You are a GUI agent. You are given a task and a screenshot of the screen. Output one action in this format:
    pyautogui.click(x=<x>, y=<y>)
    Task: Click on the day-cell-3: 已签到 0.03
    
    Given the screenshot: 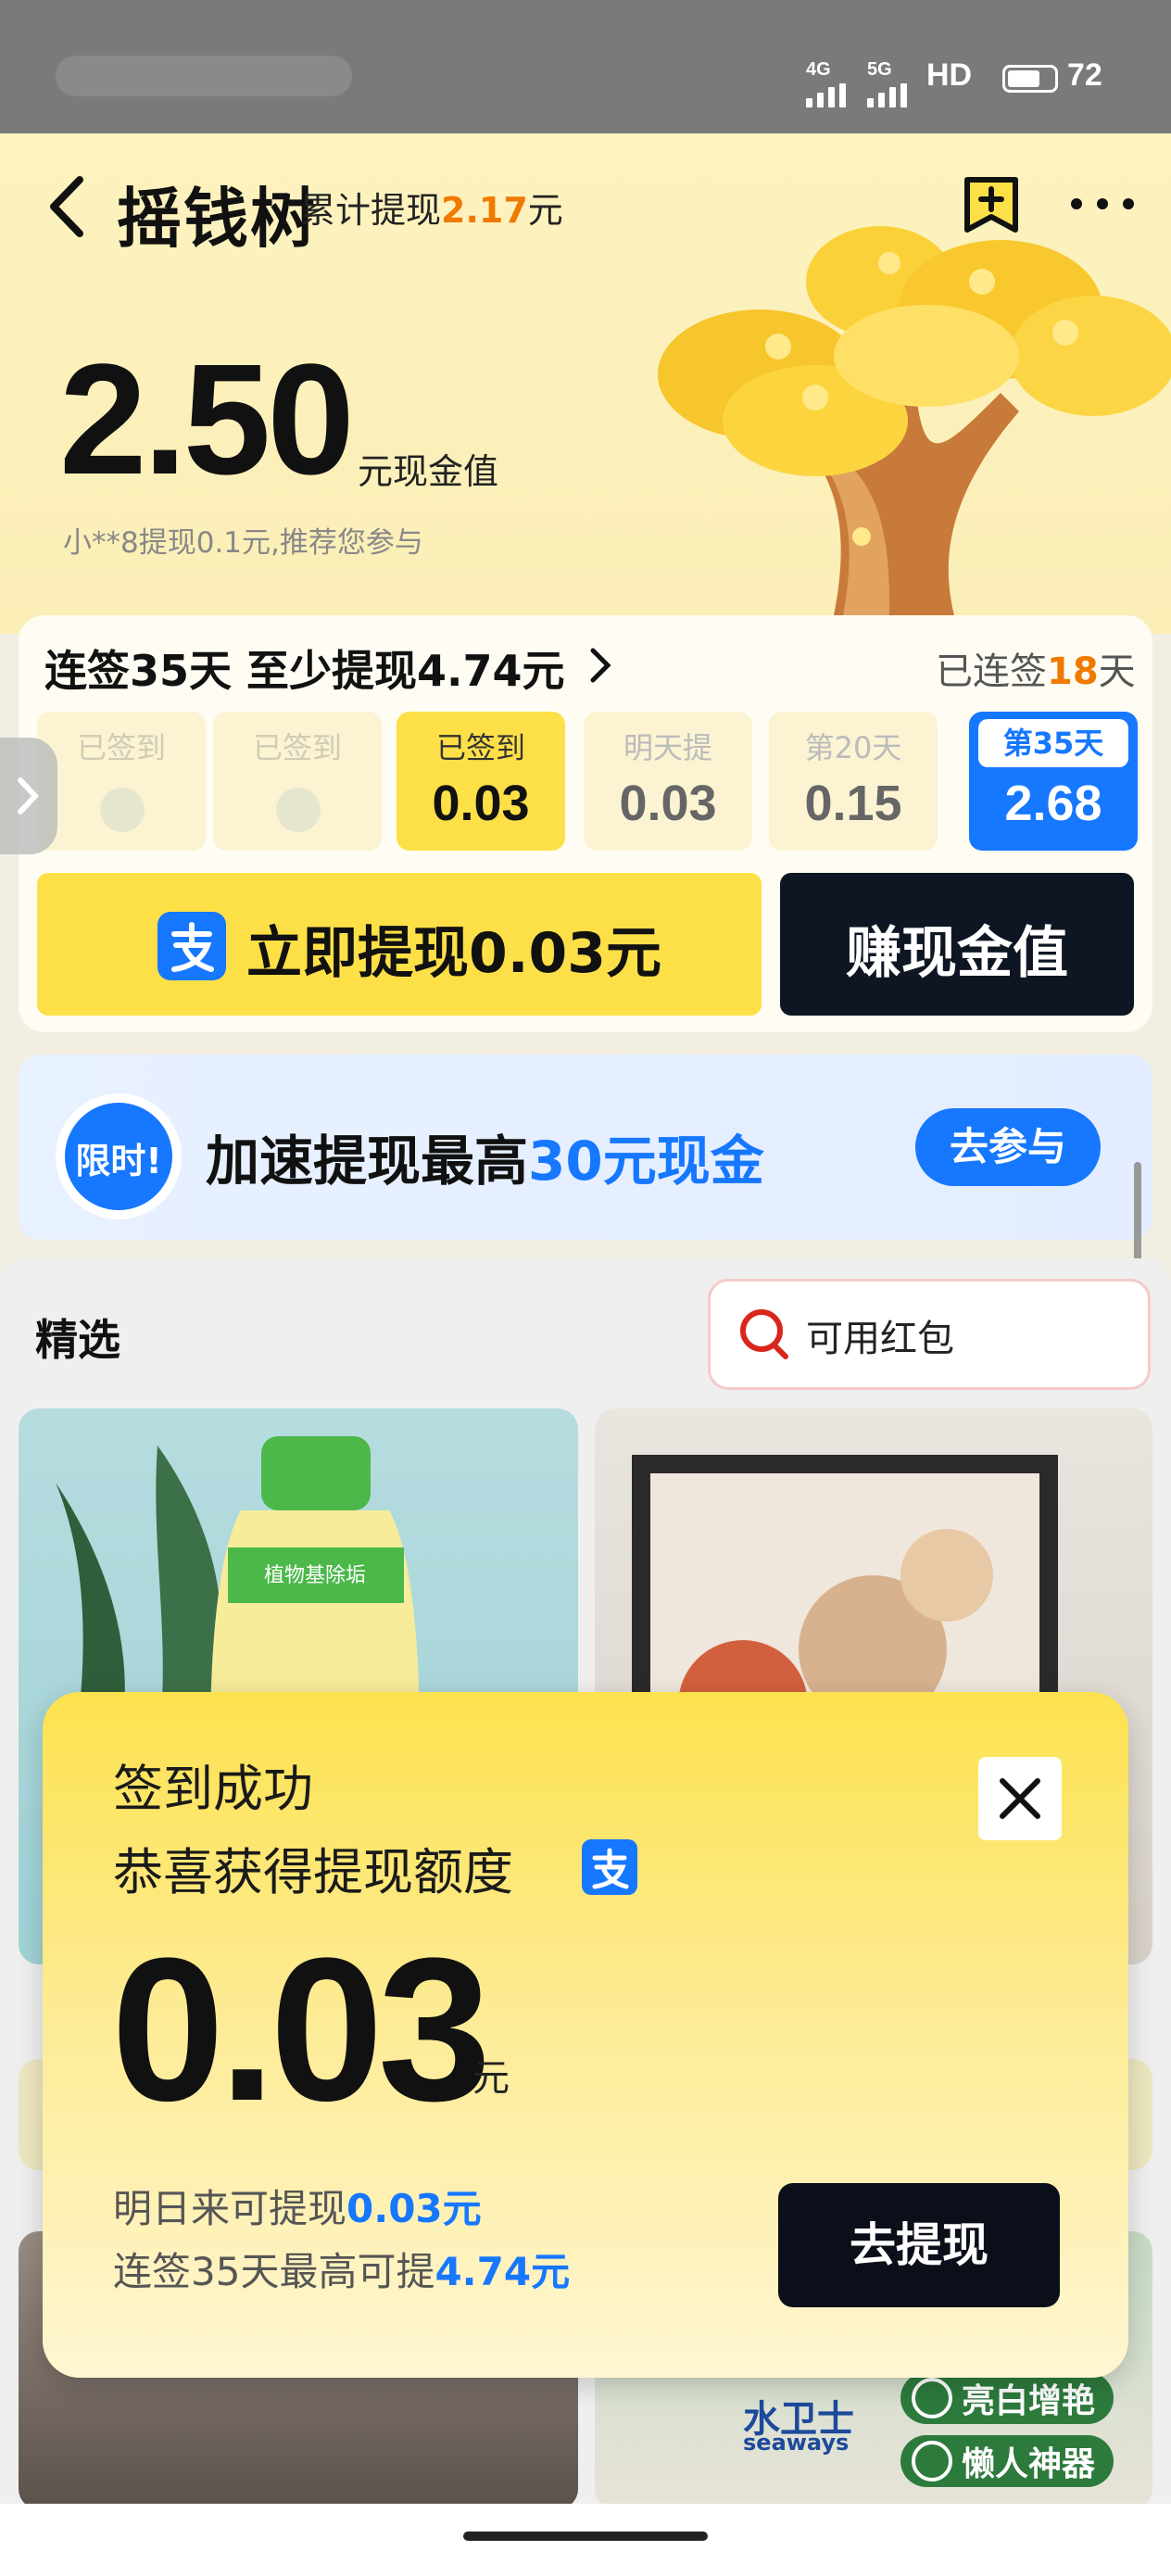 What is the action you would take?
    pyautogui.click(x=481, y=782)
    